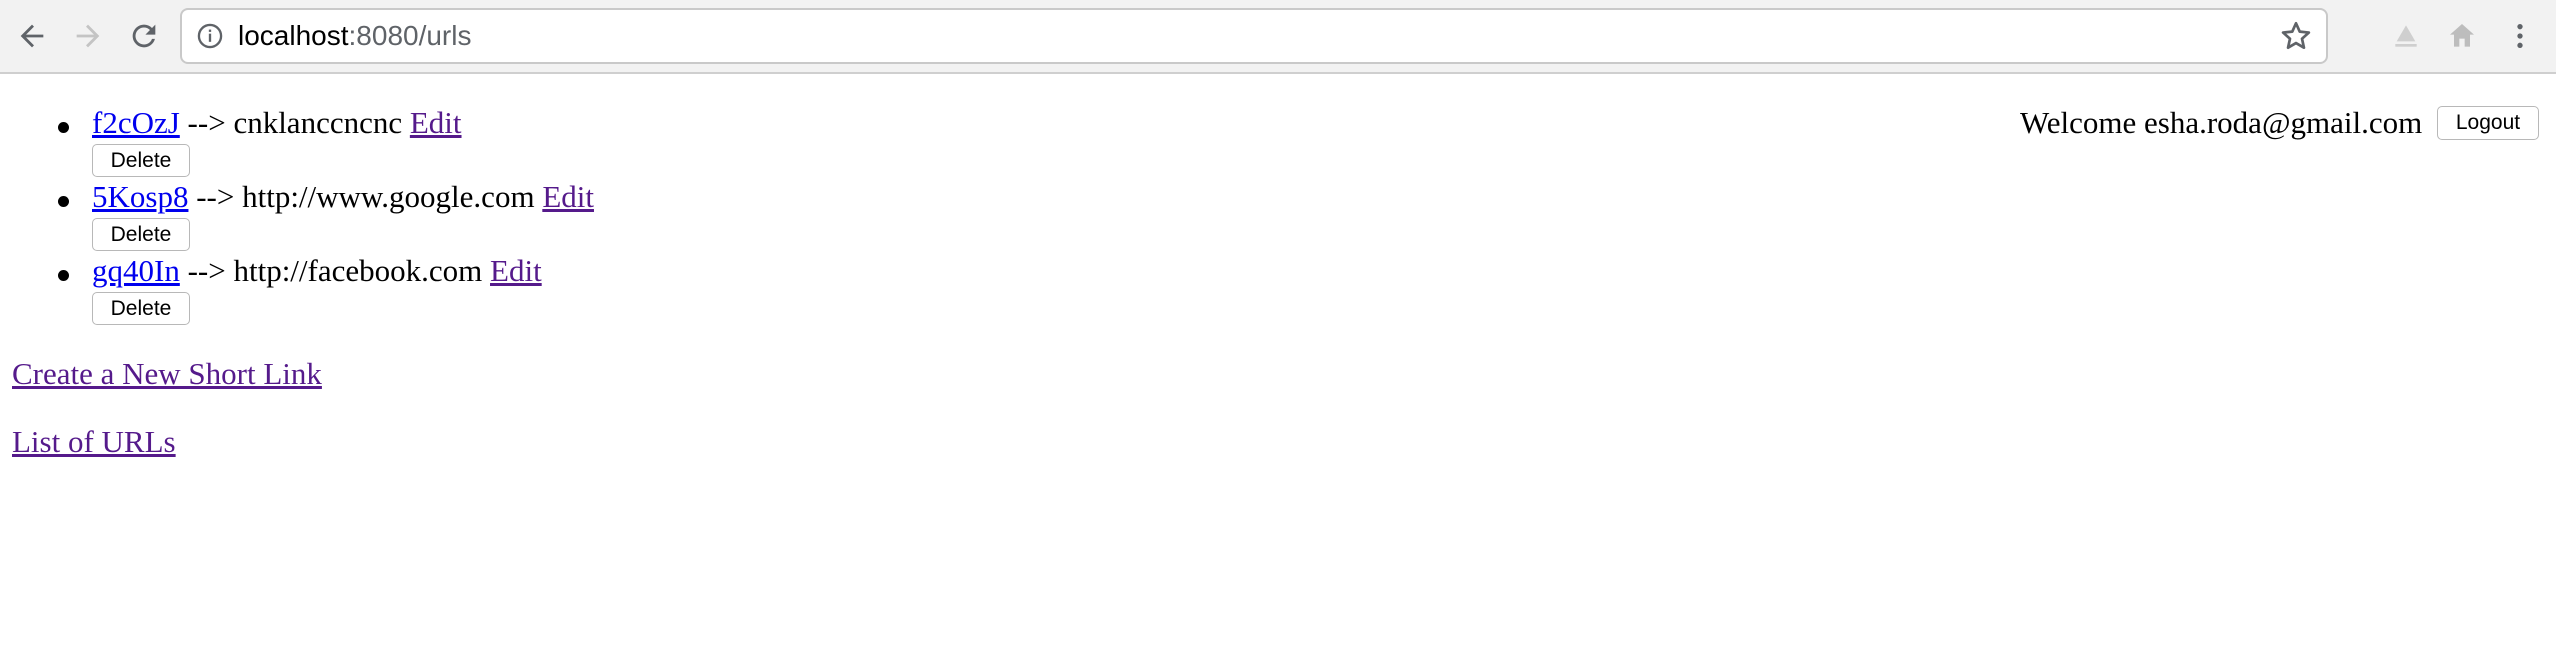 The width and height of the screenshot is (2556, 664). What do you see at coordinates (140, 196) in the screenshot?
I see `short-url-link: 5Kosp8` at bounding box center [140, 196].